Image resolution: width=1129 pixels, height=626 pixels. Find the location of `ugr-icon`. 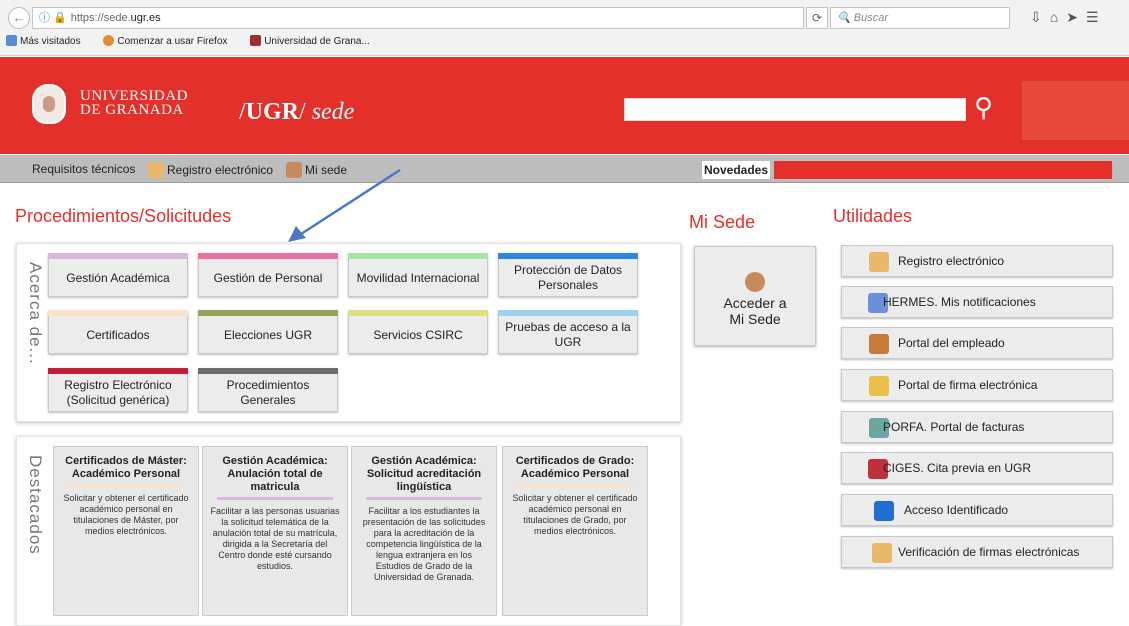

ugr-icon is located at coordinates (256, 40).